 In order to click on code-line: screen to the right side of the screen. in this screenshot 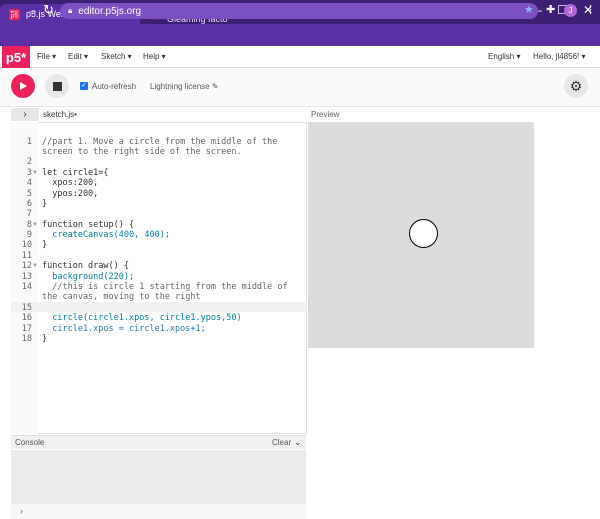, I will do `click(142, 152)`.